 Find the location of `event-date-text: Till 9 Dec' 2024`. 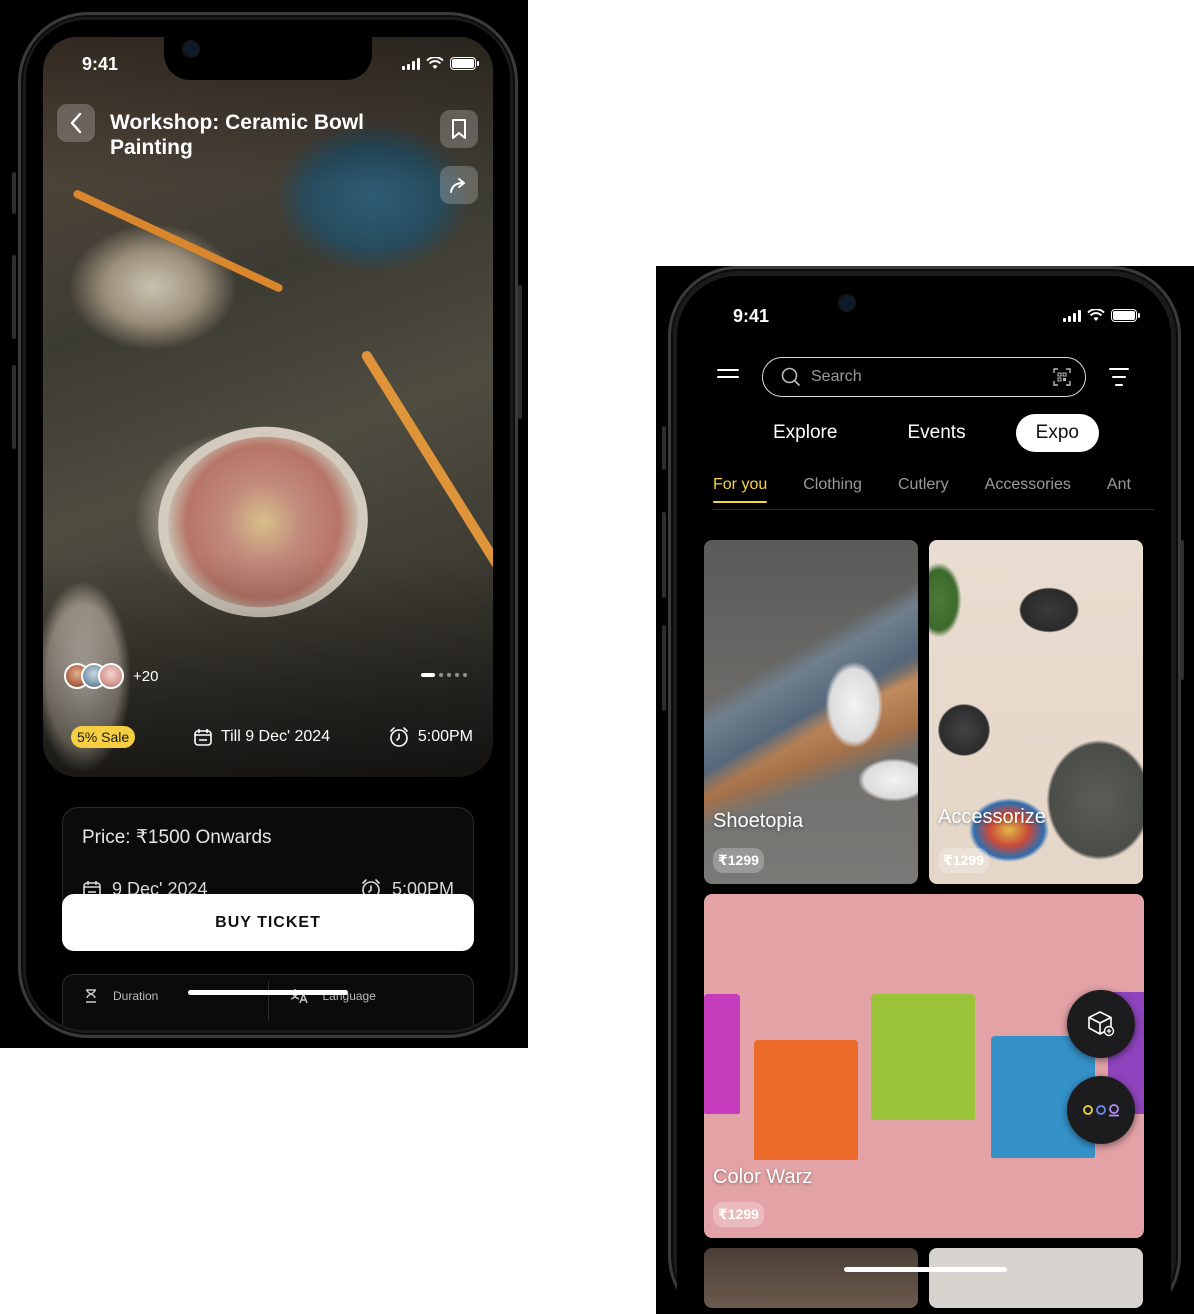

event-date-text: Till 9 Dec' 2024 is located at coordinates (275, 736).